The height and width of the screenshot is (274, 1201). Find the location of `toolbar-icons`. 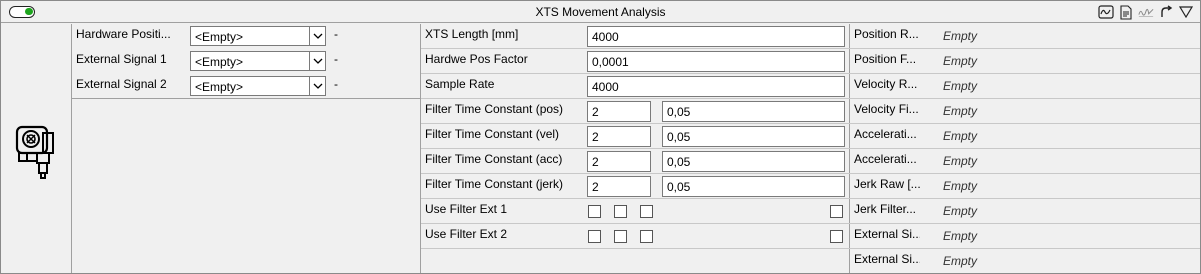

toolbar-icons is located at coordinates (1146, 12).